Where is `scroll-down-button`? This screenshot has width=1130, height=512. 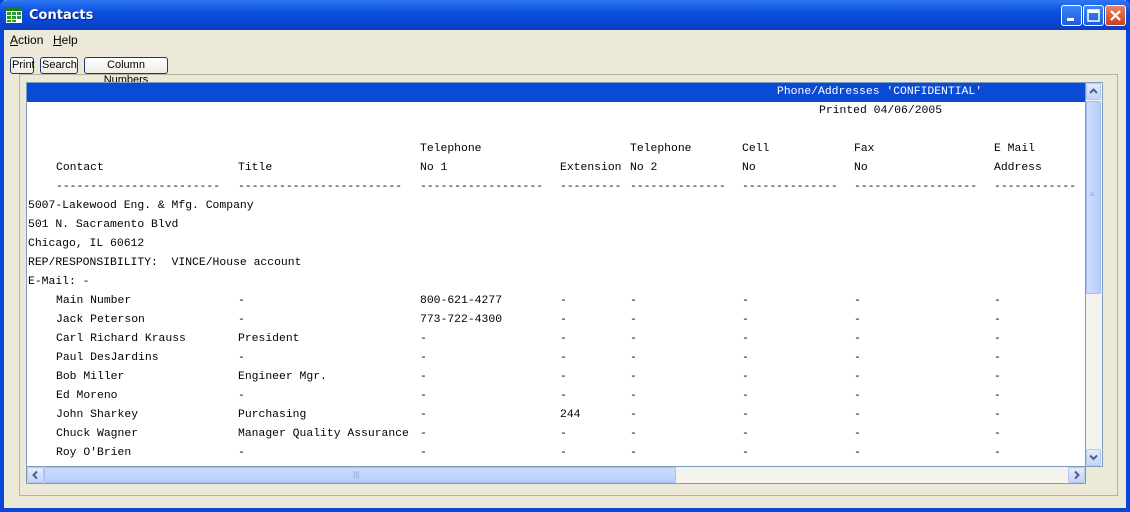 scroll-down-button is located at coordinates (1093, 457).